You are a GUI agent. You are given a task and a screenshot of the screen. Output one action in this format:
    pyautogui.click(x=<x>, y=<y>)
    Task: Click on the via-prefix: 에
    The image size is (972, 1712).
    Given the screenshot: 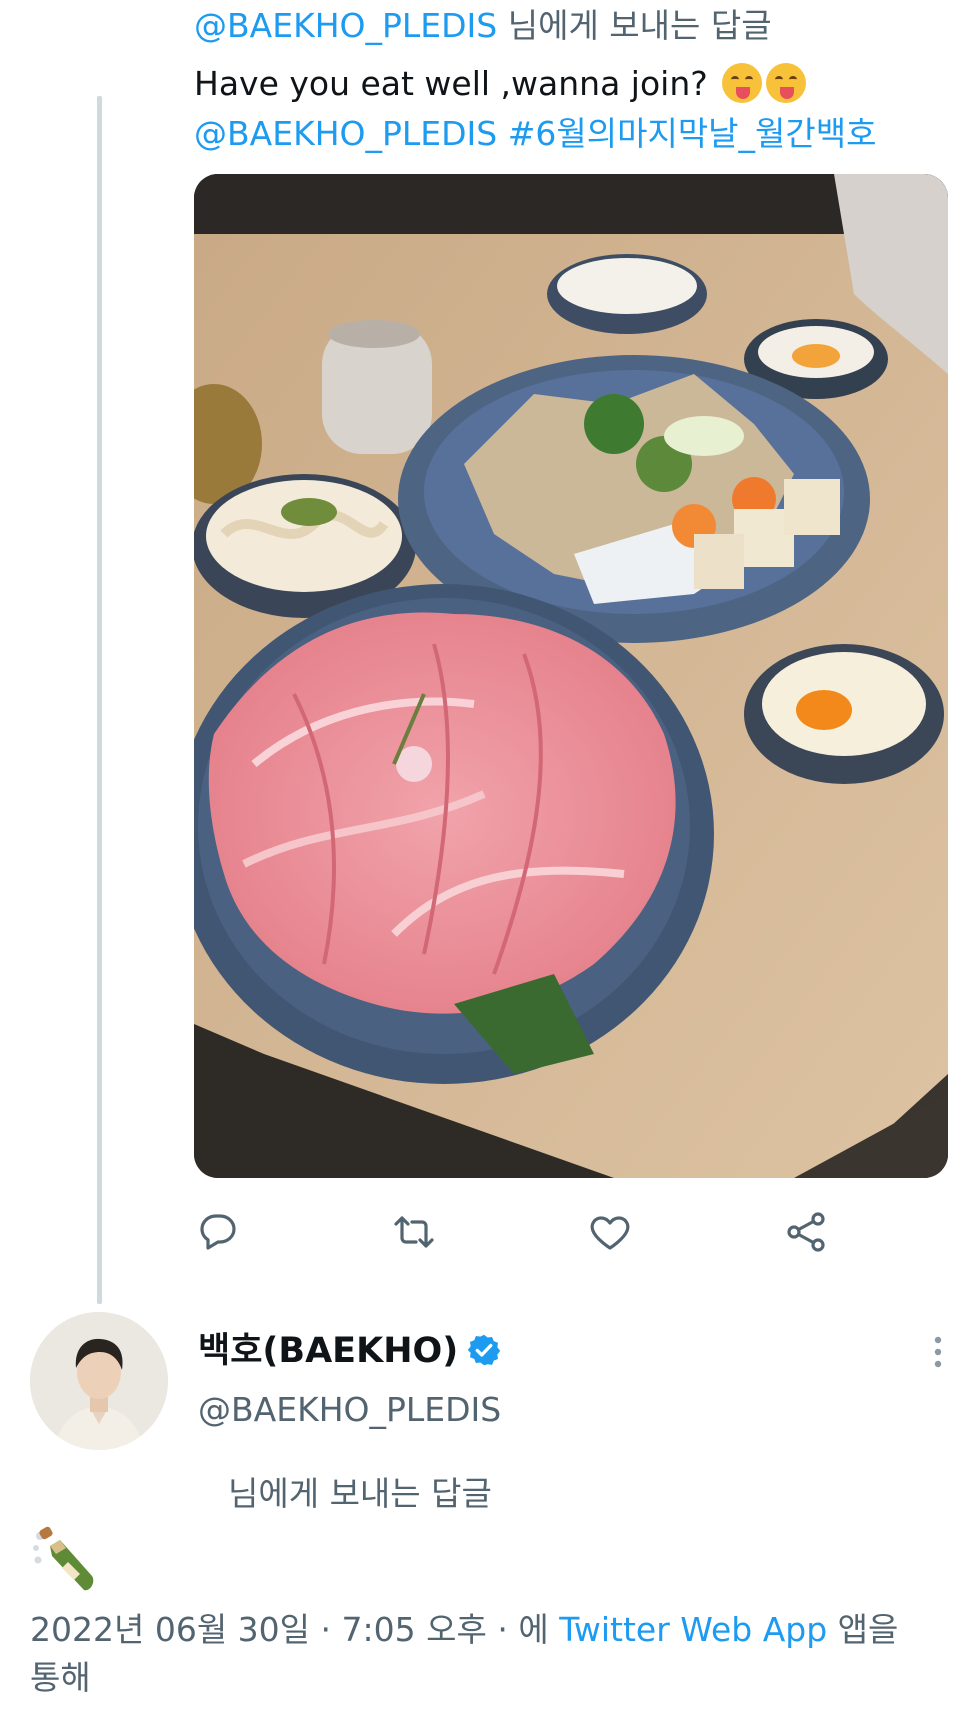 What is the action you would take?
    pyautogui.click(x=539, y=1629)
    